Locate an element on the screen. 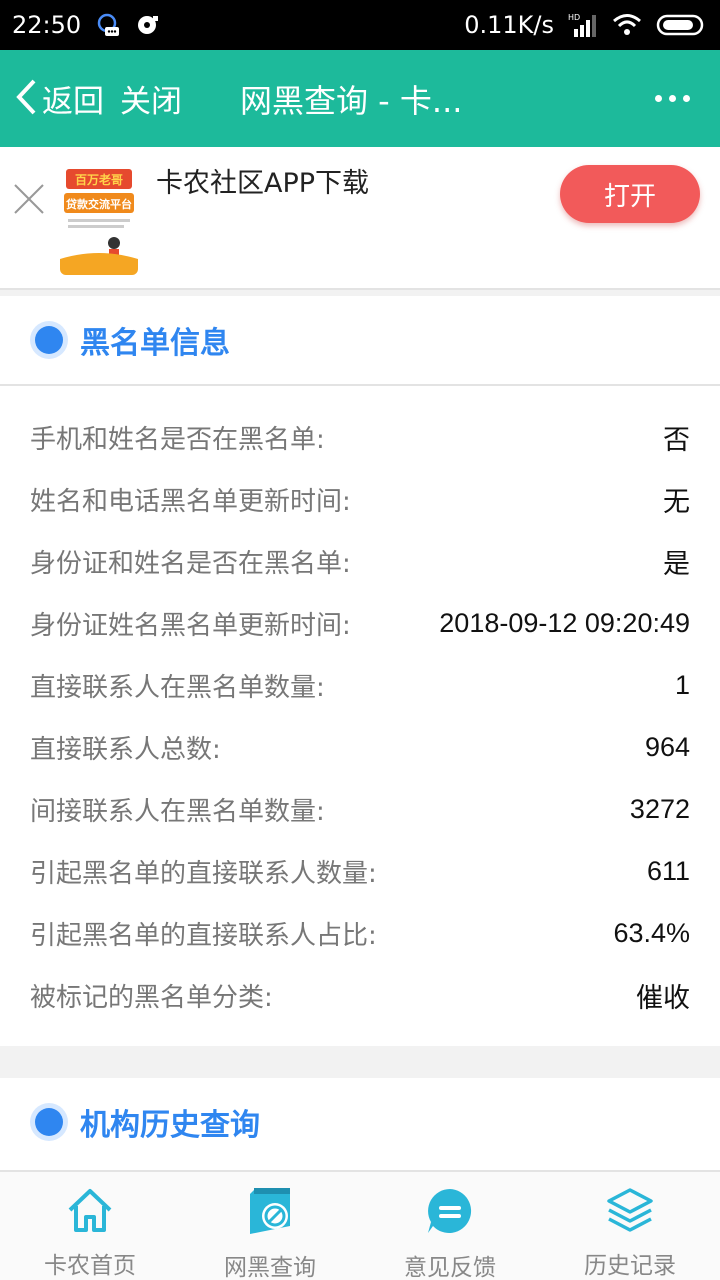  nav-item-feedback: 意见反馈 is located at coordinates (450, 1226).